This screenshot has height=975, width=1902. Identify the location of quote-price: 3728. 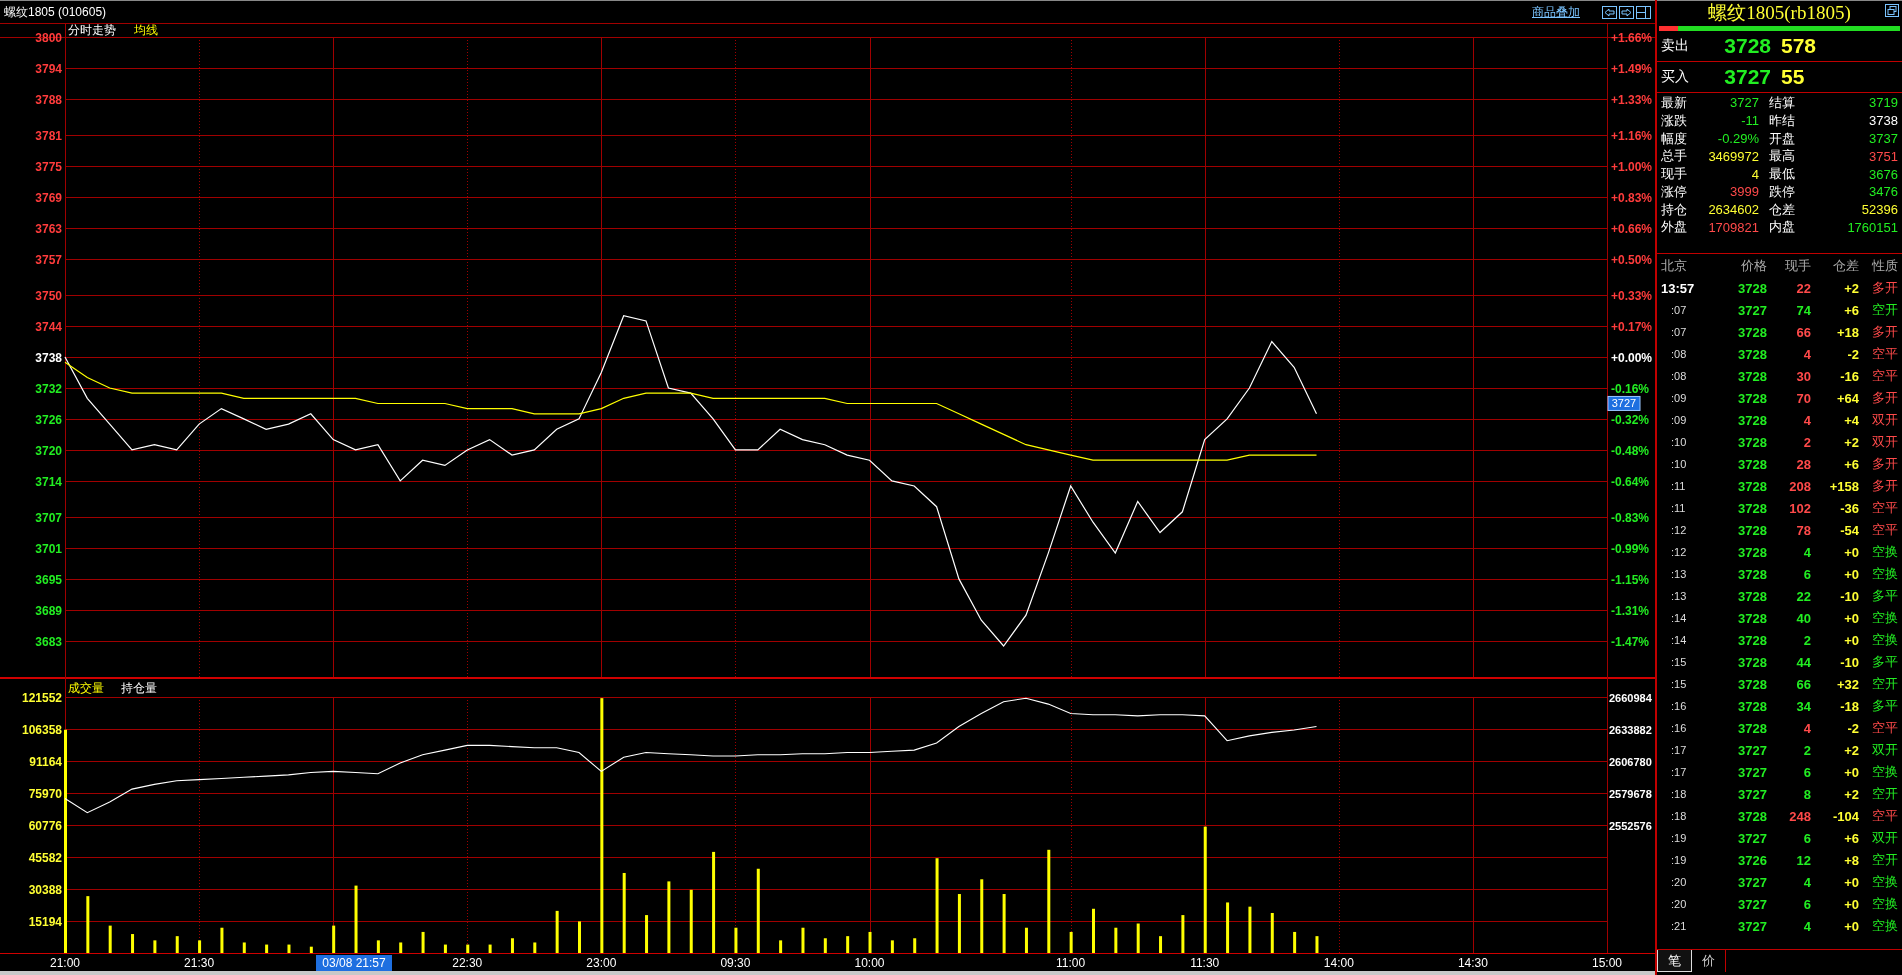
(1747, 46).